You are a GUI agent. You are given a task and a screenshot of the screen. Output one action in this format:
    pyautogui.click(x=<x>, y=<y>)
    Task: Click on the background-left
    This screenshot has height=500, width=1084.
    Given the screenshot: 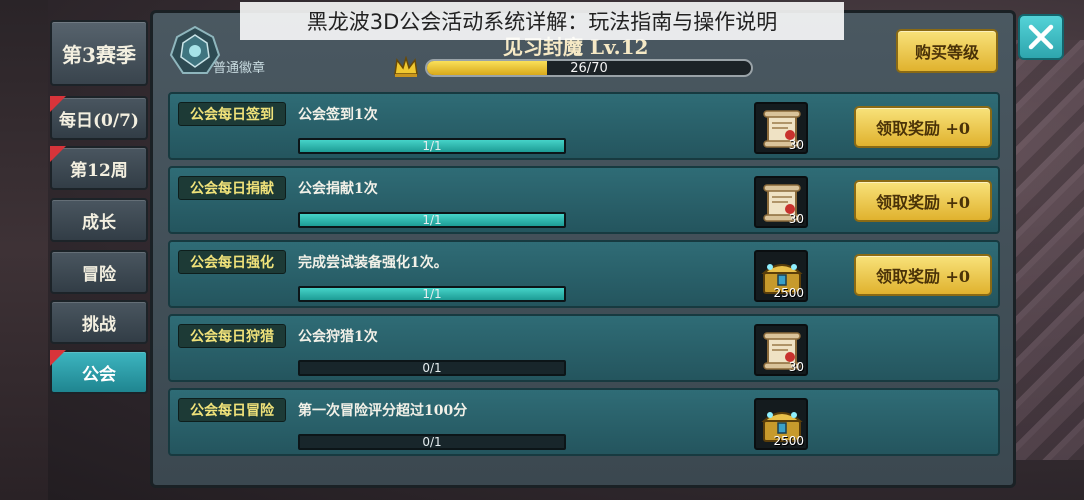 What is the action you would take?
    pyautogui.click(x=24, y=250)
    